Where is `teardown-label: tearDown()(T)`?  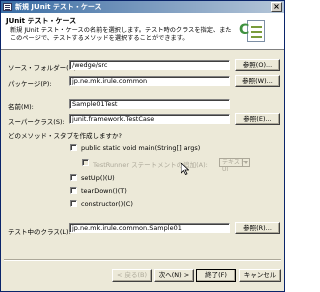
teardown-label: tearDown()(T) is located at coordinates (104, 191).